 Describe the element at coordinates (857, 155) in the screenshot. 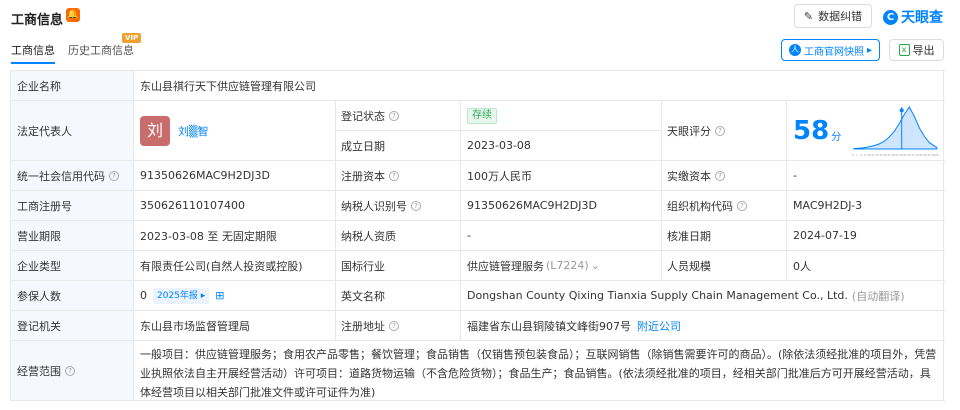

I see `tick-label: 1` at that location.